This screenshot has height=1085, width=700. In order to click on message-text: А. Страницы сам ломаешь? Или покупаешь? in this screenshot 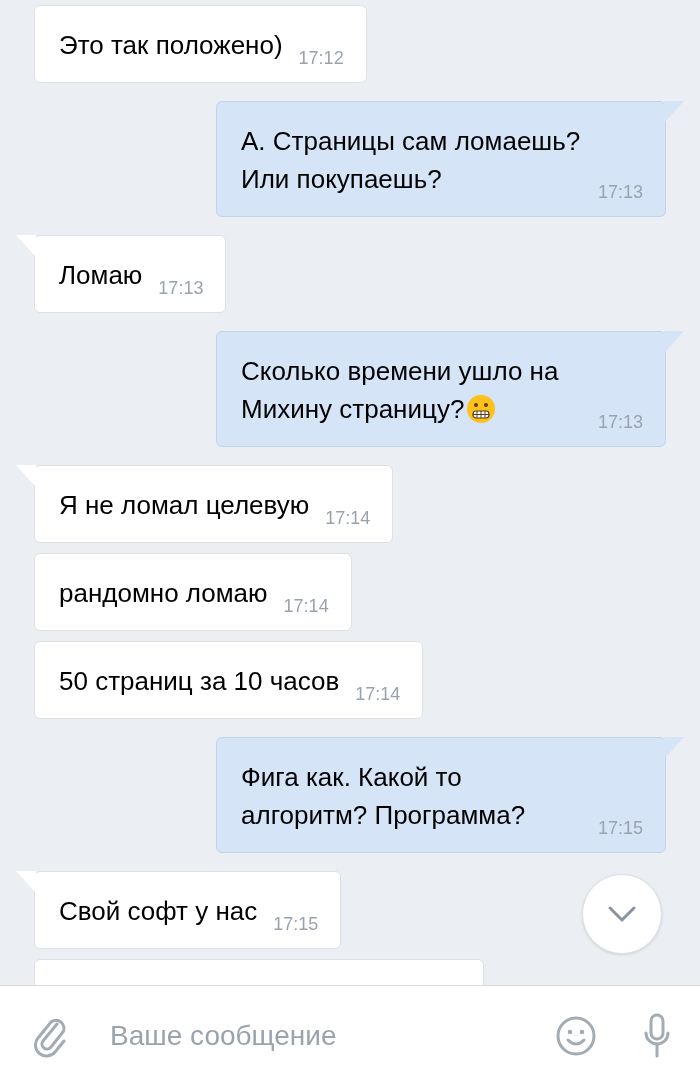, I will do `click(411, 160)`.